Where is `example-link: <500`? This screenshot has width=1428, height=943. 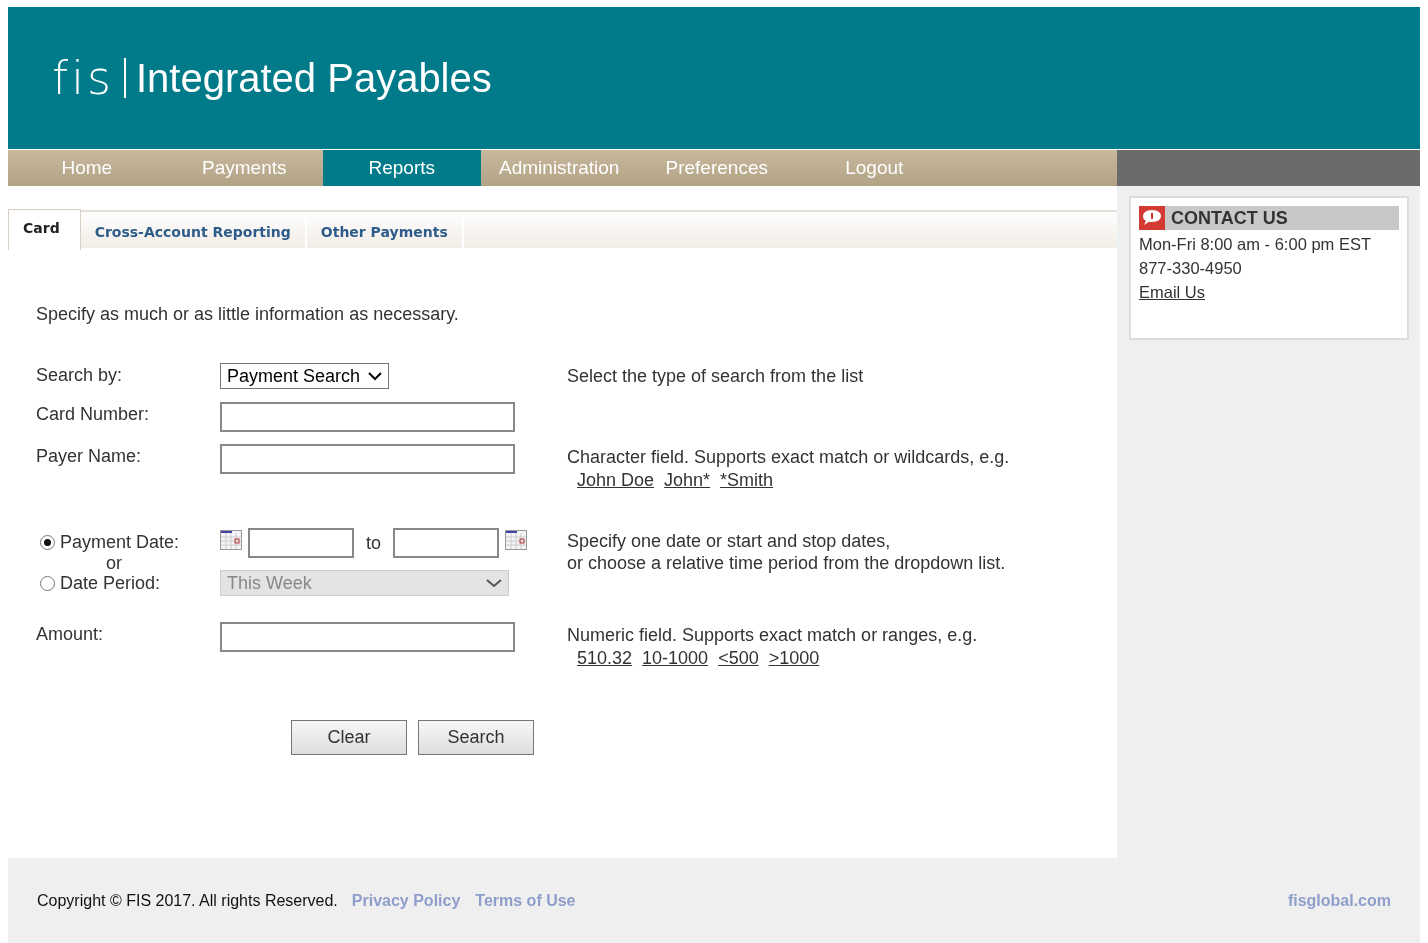
example-link: <500 is located at coordinates (738, 658).